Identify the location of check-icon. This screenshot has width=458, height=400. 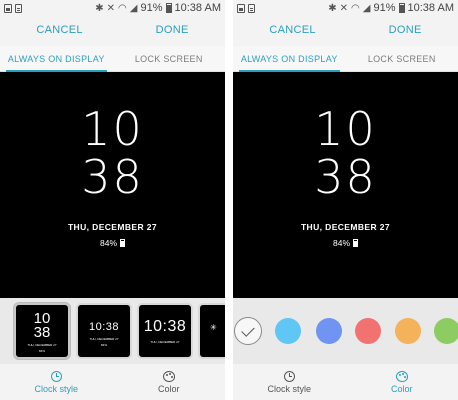
(248, 329).